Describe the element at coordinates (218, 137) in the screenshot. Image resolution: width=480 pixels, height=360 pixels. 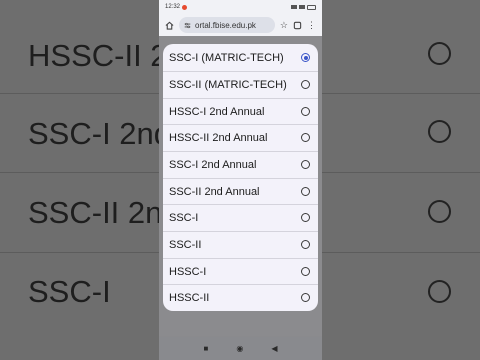
I see `option-label: HSSC-II 2nd Annual` at that location.